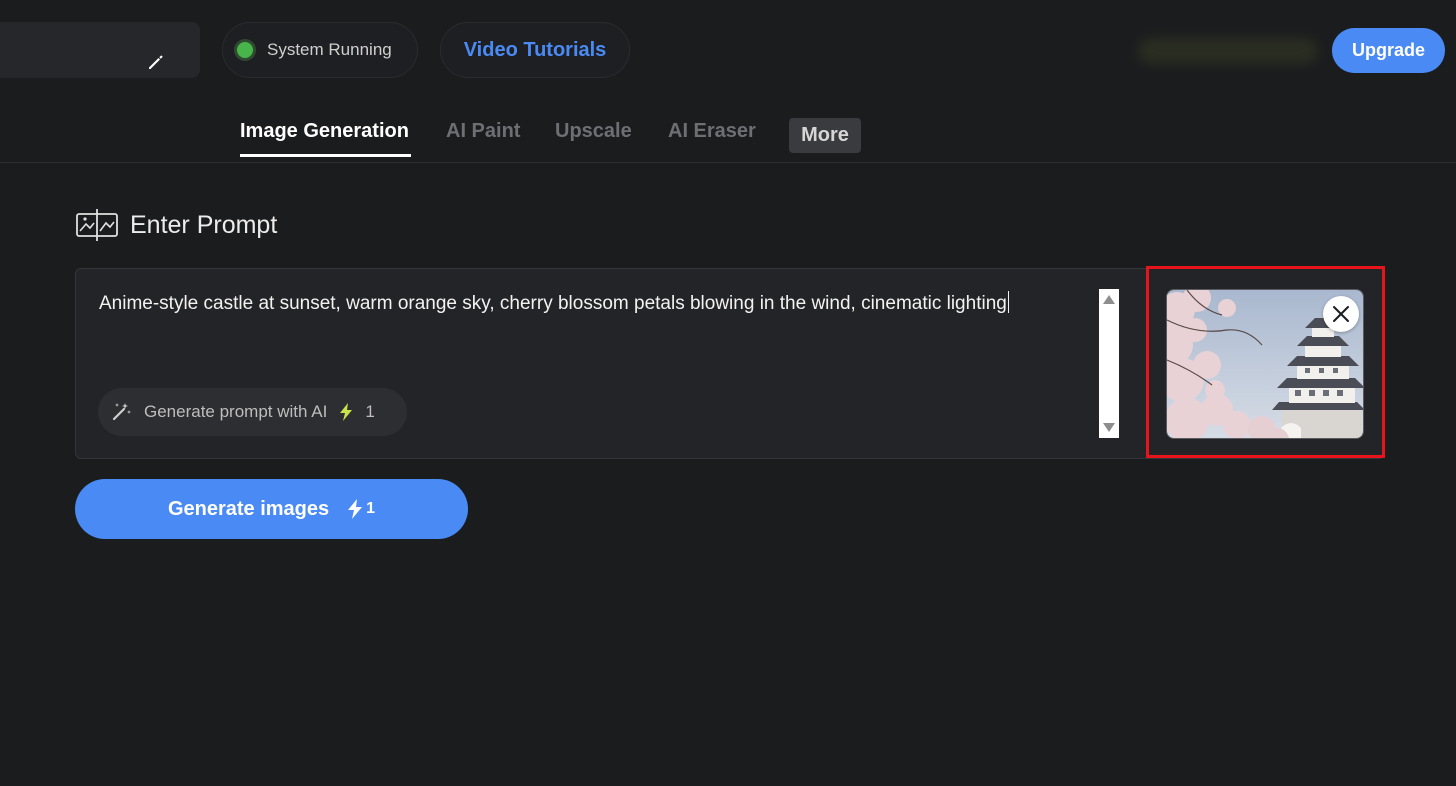 The width and height of the screenshot is (1456, 786). I want to click on status-text: System Running, so click(329, 49).